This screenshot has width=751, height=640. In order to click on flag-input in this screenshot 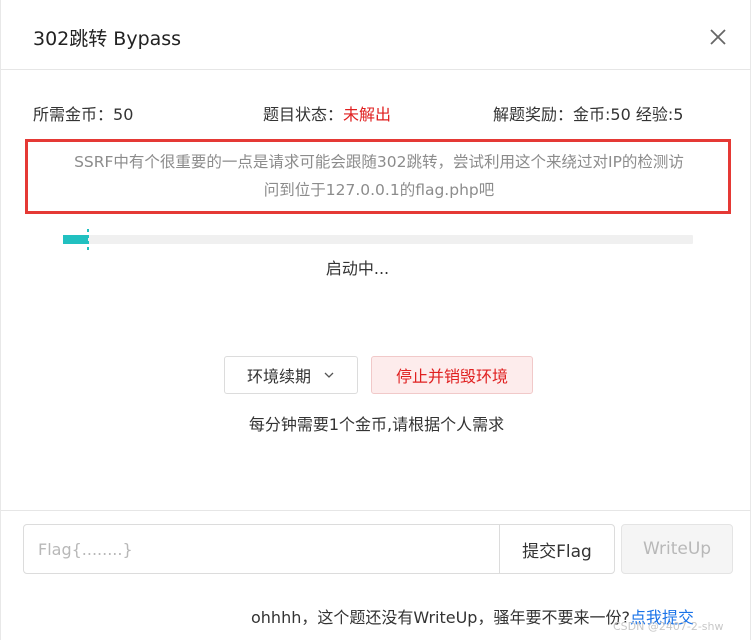, I will do `click(261, 549)`.